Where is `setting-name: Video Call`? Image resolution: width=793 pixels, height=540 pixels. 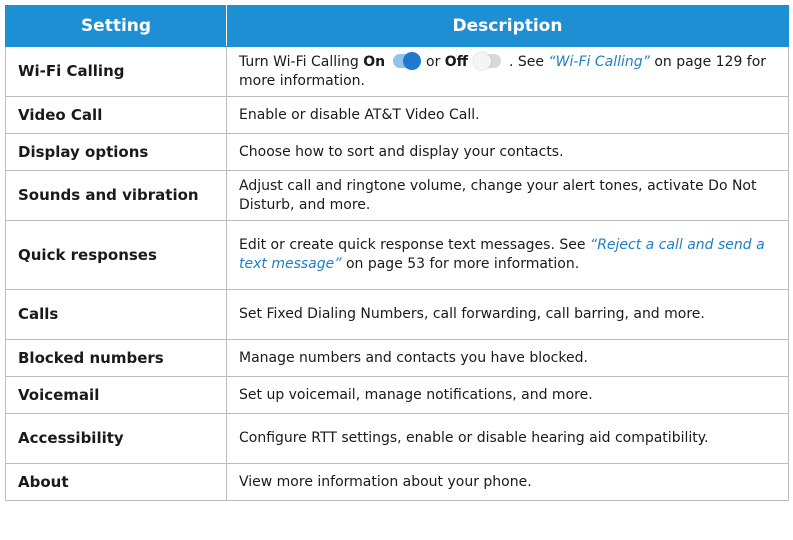
setting-name: Video Call is located at coordinates (116, 115).